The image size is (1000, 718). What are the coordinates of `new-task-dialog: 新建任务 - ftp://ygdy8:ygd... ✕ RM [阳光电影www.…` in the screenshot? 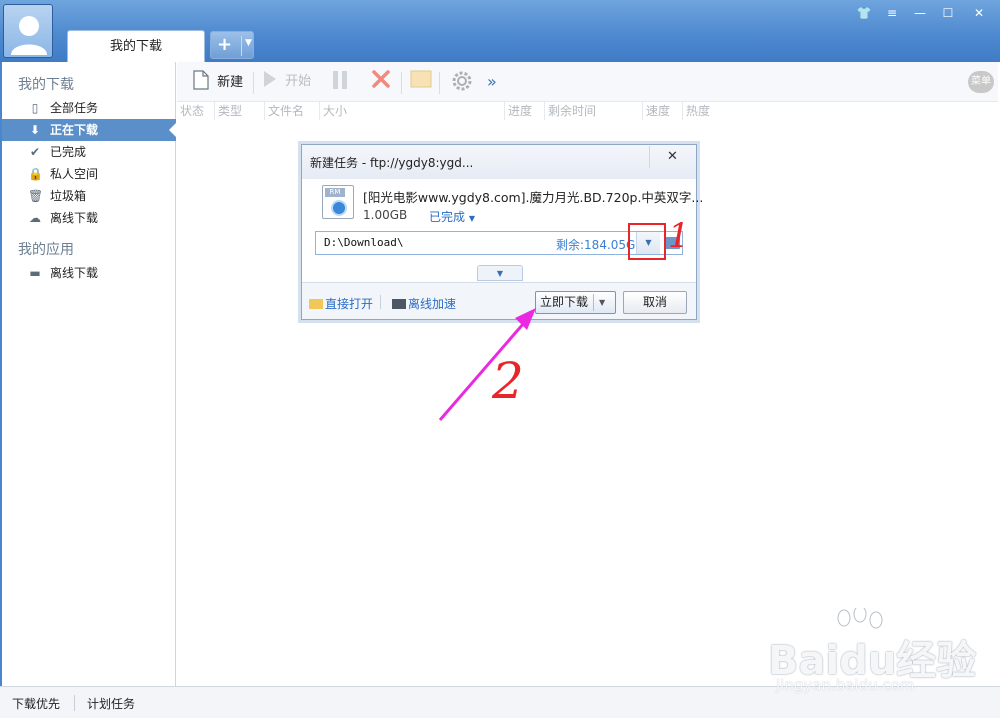 It's located at (502, 232).